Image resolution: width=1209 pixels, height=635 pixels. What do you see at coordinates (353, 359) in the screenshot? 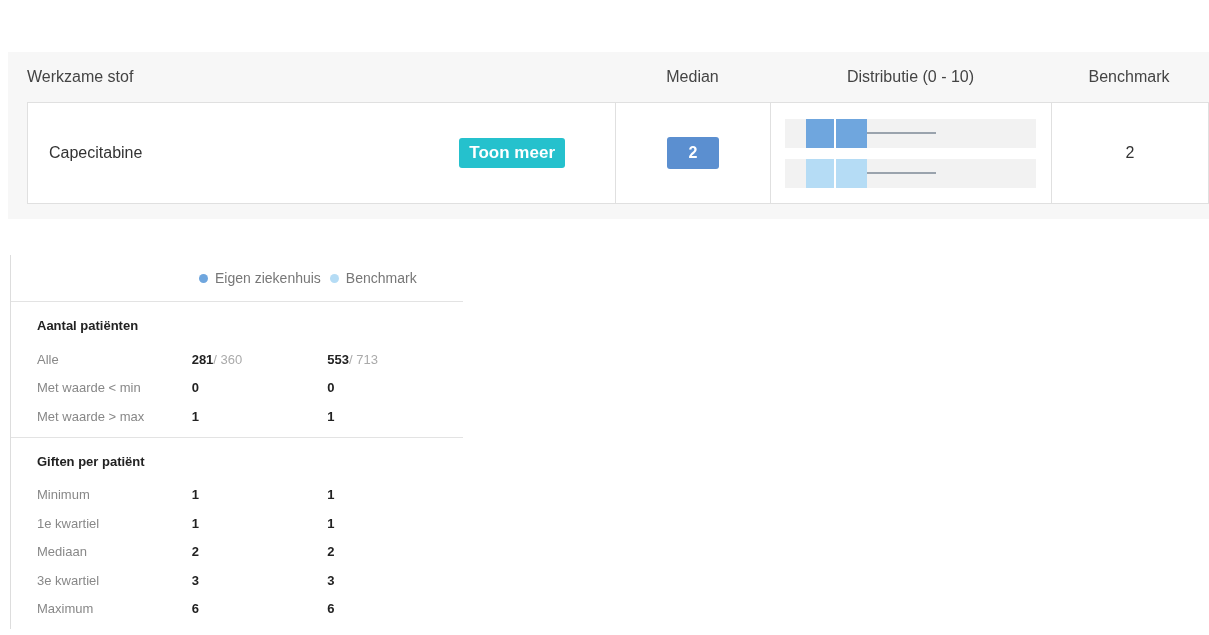
I see `table-cell-text: 553/ 713` at bounding box center [353, 359].